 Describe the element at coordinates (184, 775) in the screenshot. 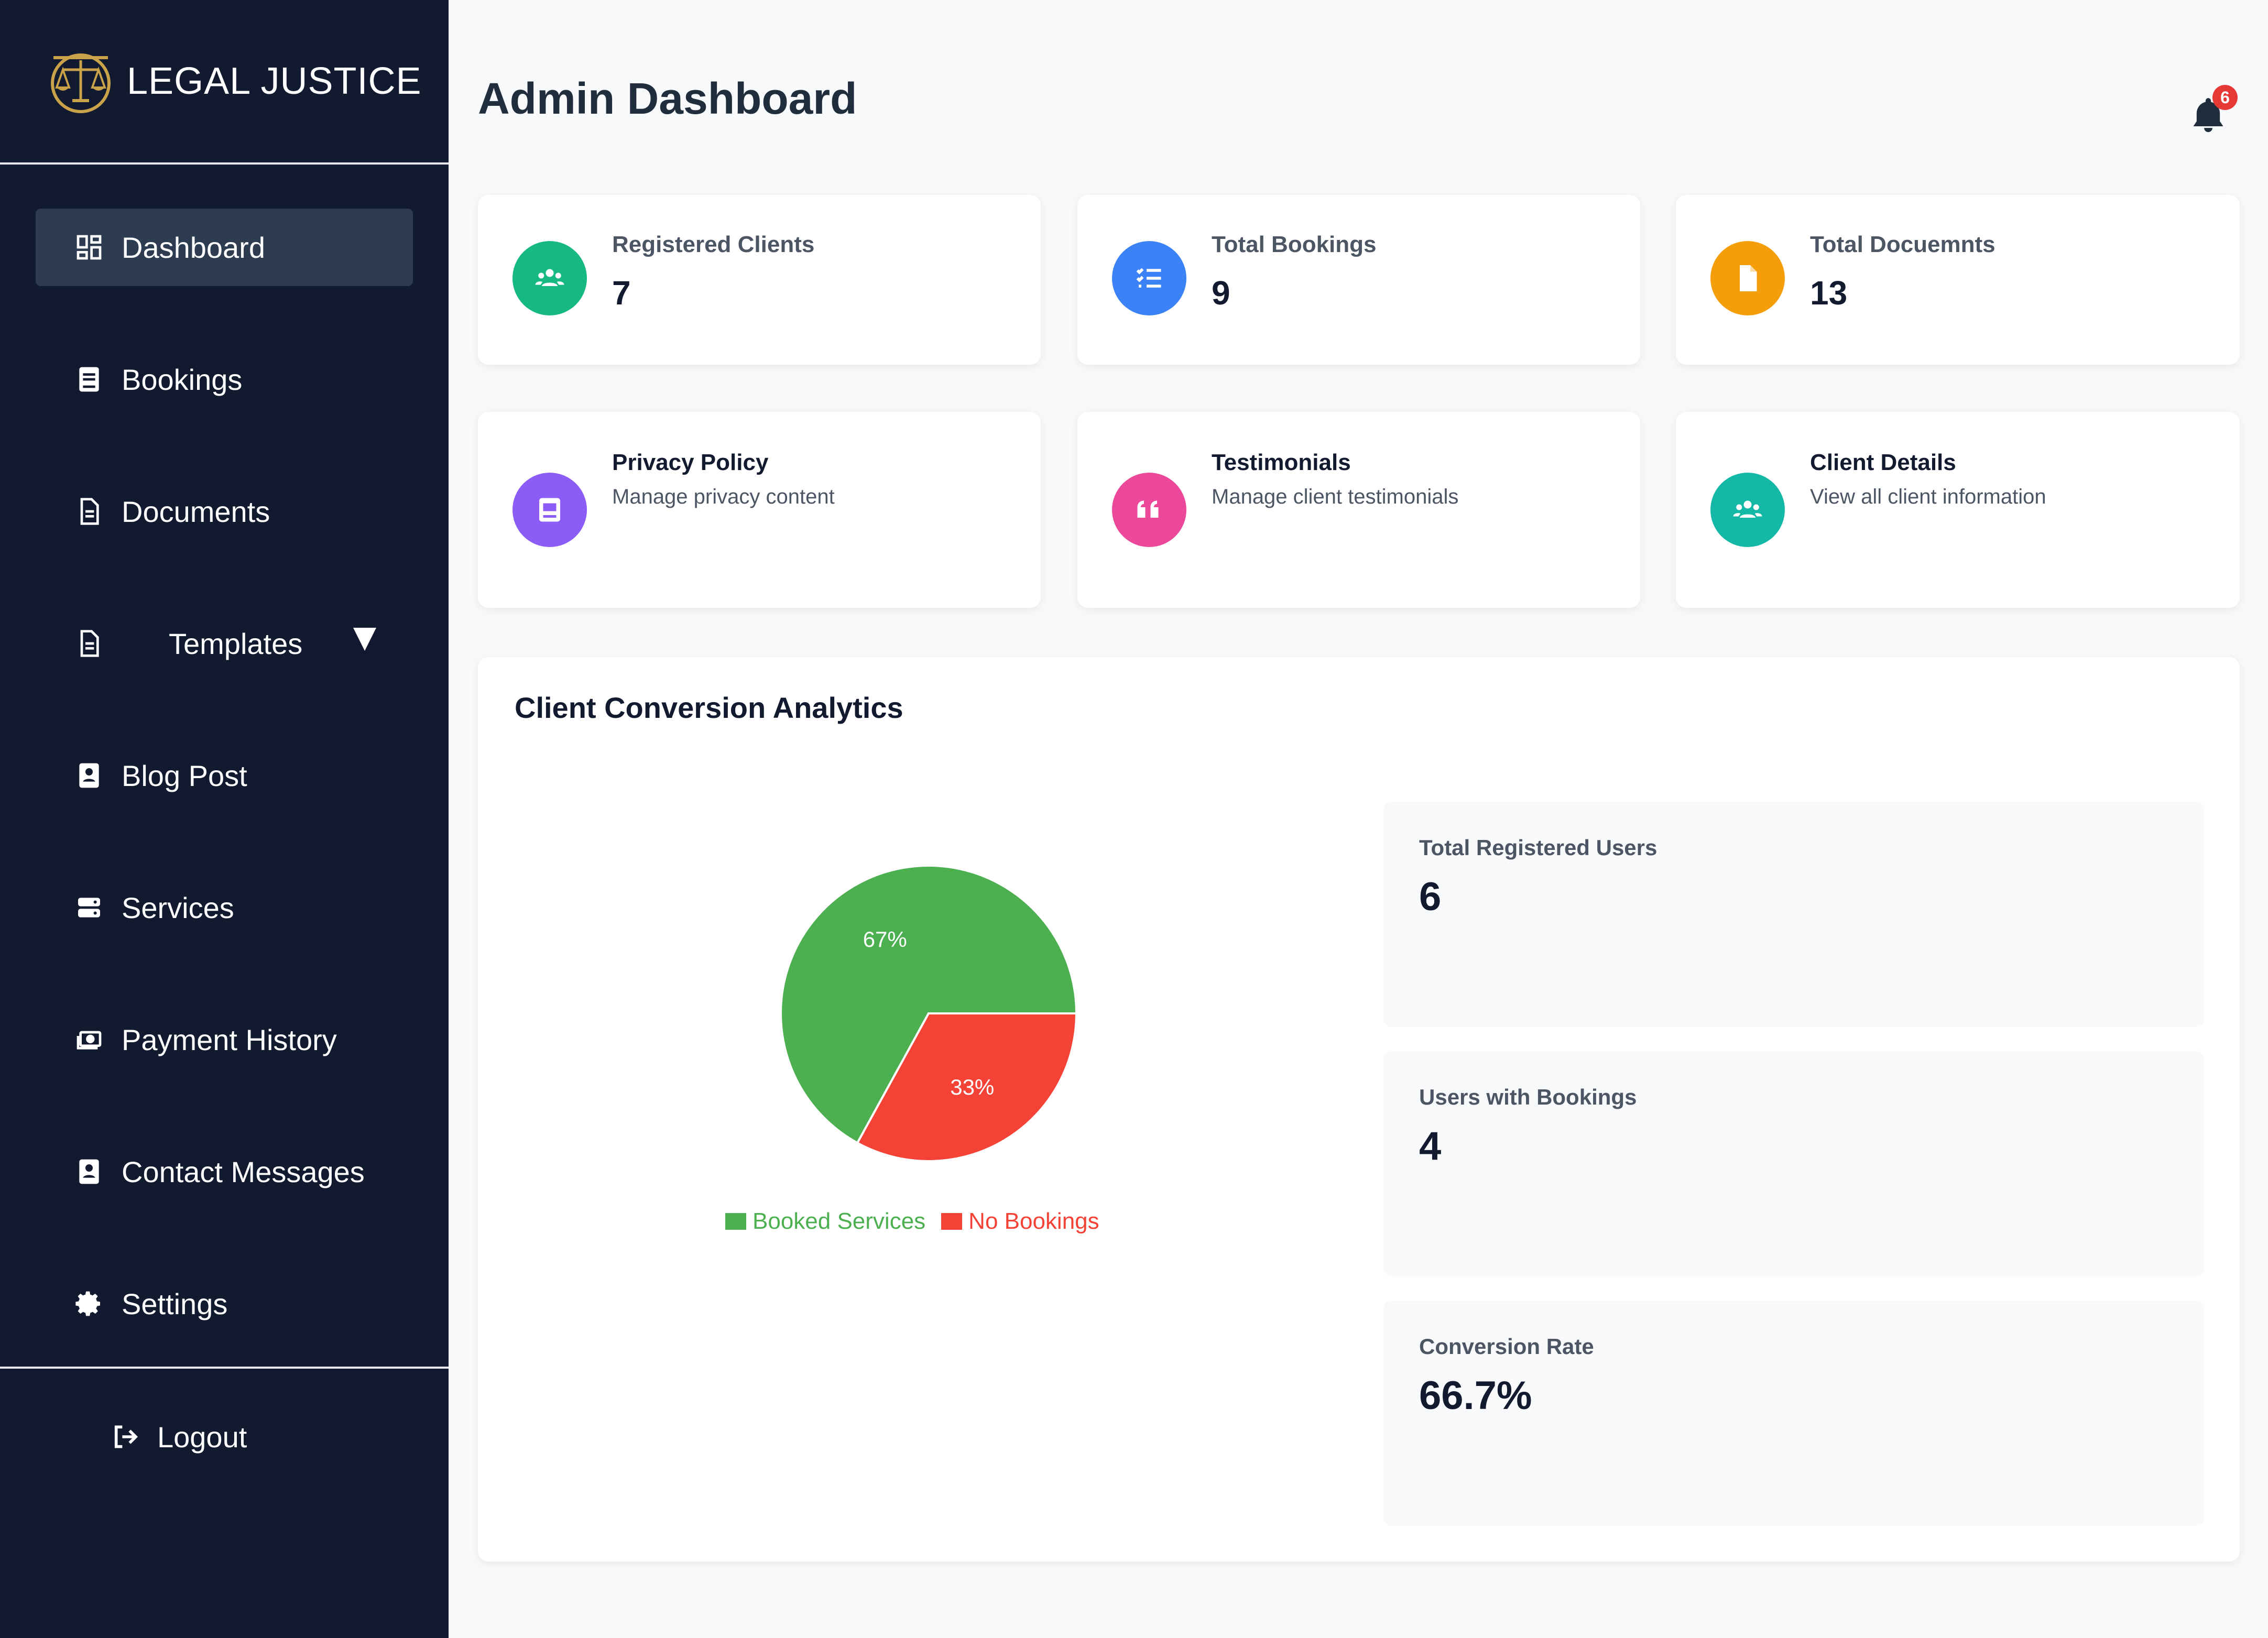

I see `sidebar-item-label: Blog Post` at that location.